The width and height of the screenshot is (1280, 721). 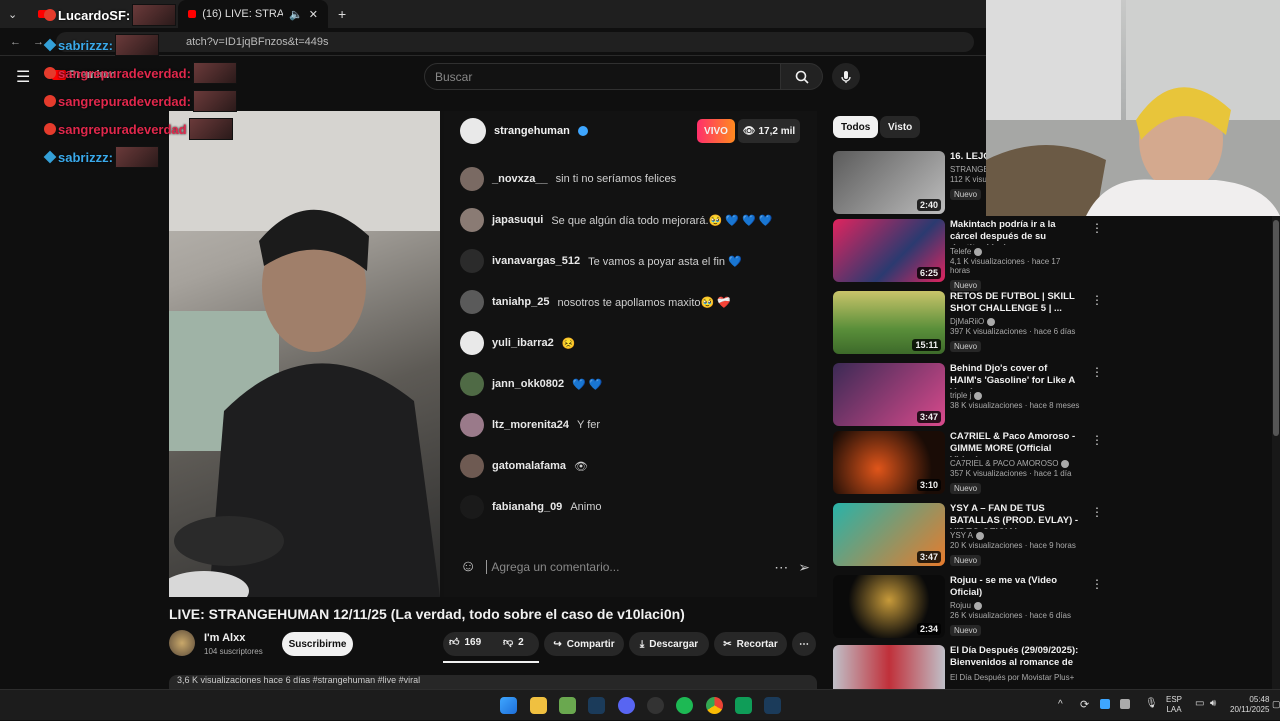 I want to click on recommendation-thumbnail: 15:11, so click(x=889, y=322).